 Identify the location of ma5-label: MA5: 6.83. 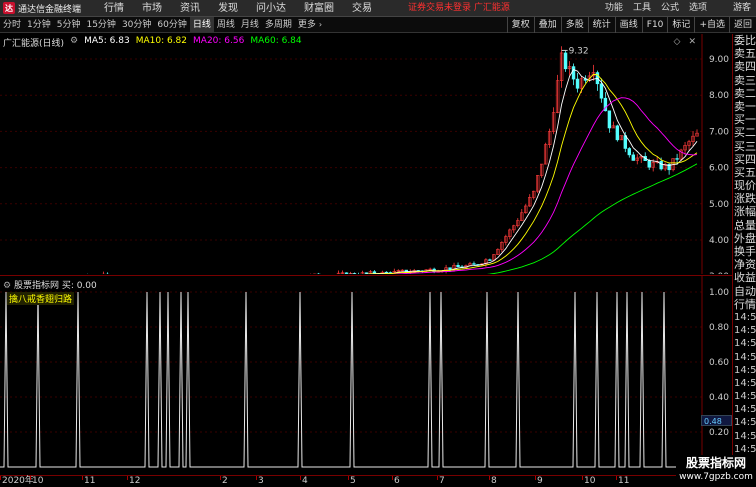
(107, 41).